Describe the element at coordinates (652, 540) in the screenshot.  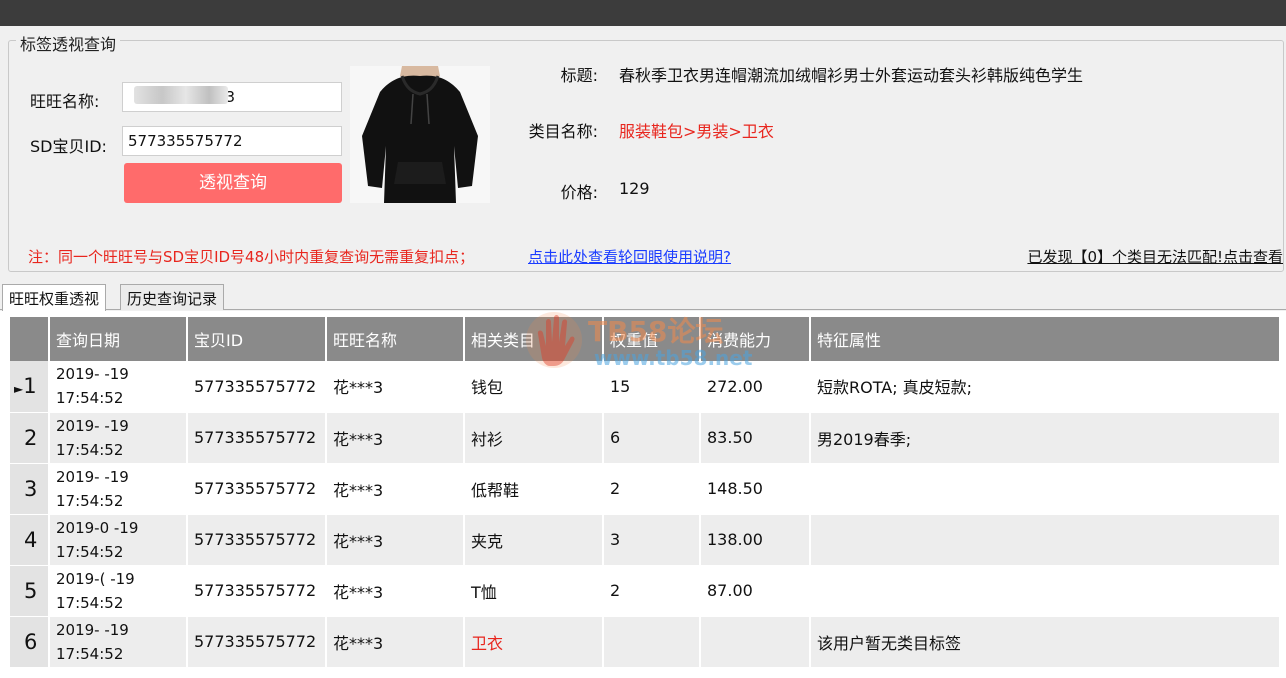
I see `weight-cell: 3` at that location.